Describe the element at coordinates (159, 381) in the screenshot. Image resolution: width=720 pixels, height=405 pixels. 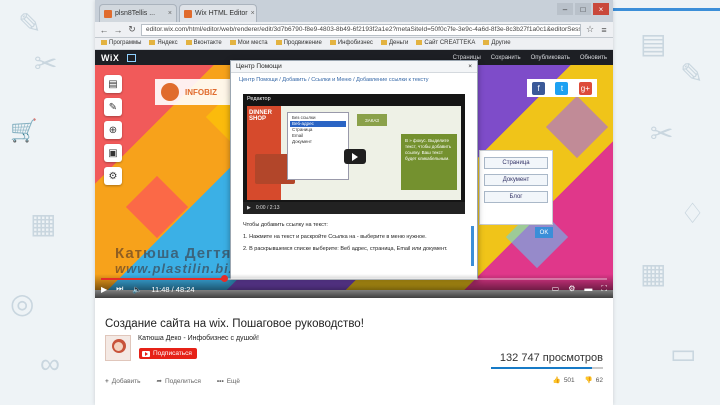
I see `share-icon: ➦` at that location.